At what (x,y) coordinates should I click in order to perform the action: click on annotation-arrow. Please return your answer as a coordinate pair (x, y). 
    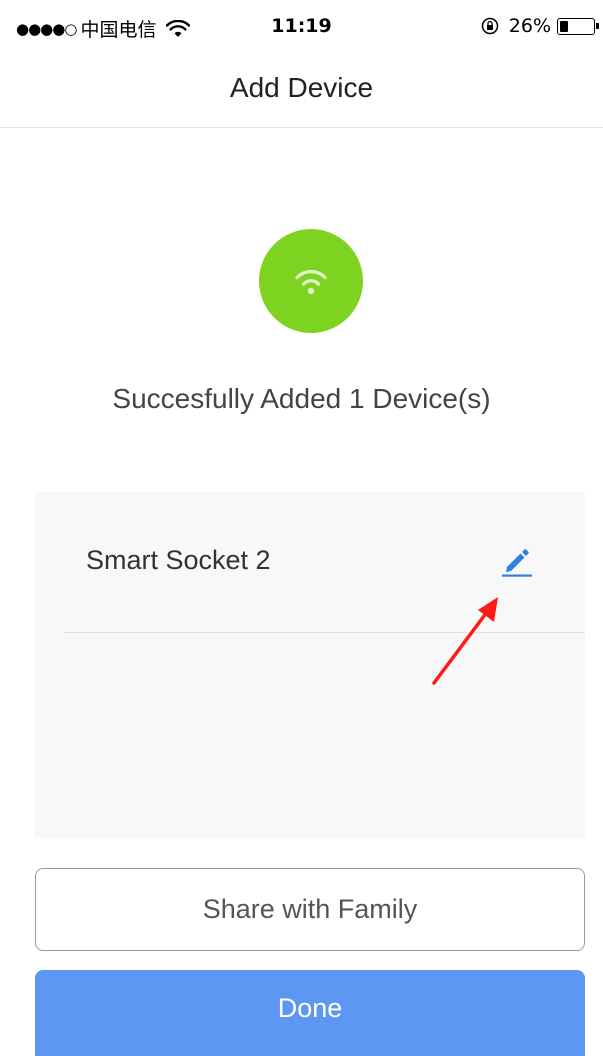
    Looking at the image, I should click on (465, 641).